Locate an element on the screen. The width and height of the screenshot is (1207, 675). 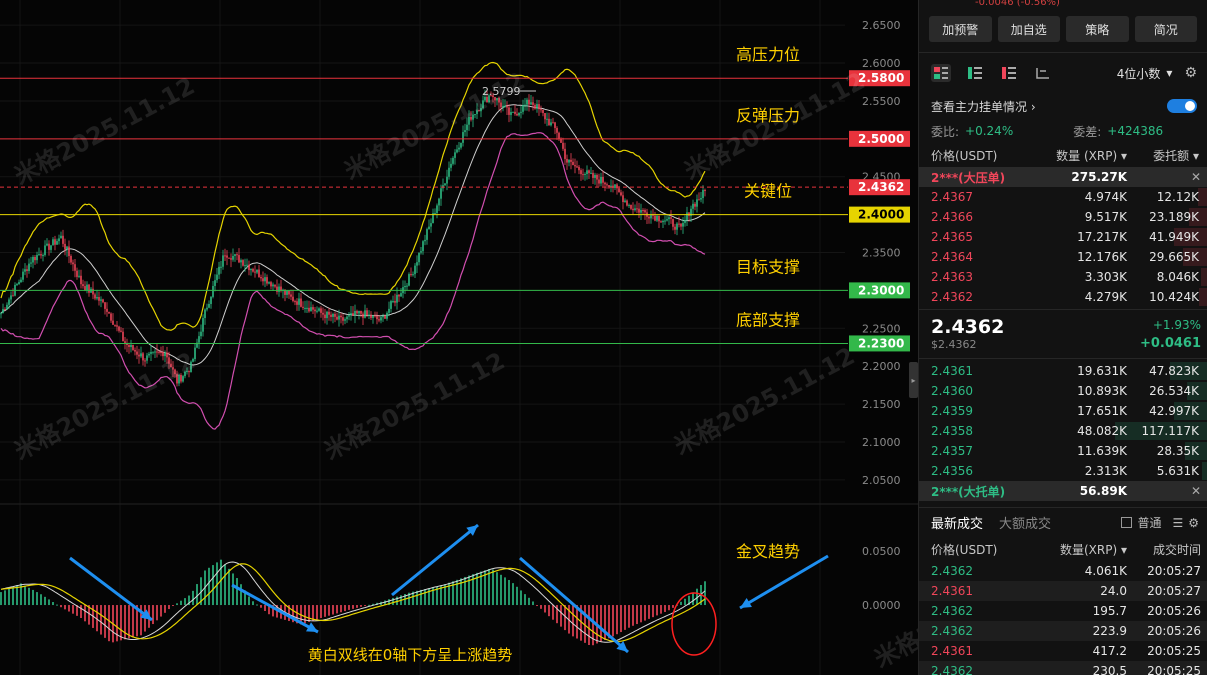
ask-row: 2.4363 3.303K 8.046K is located at coordinates (1063, 277).